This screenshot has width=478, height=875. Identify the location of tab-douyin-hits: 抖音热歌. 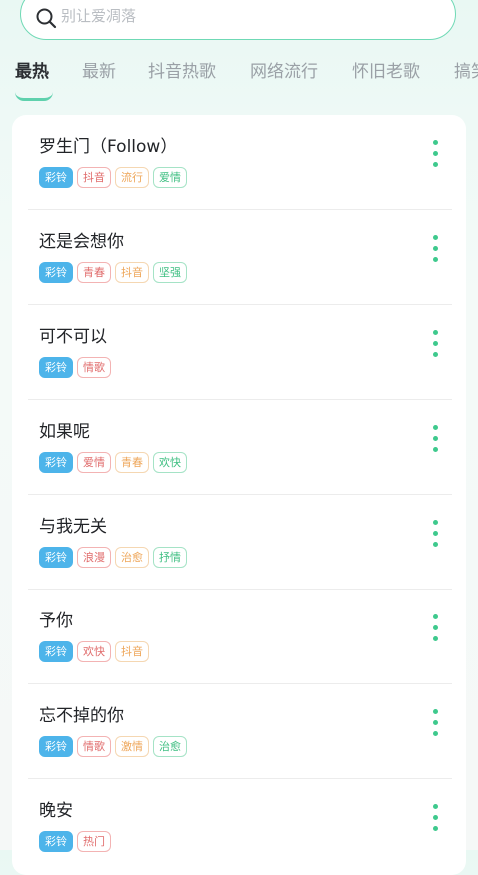
(182, 72).